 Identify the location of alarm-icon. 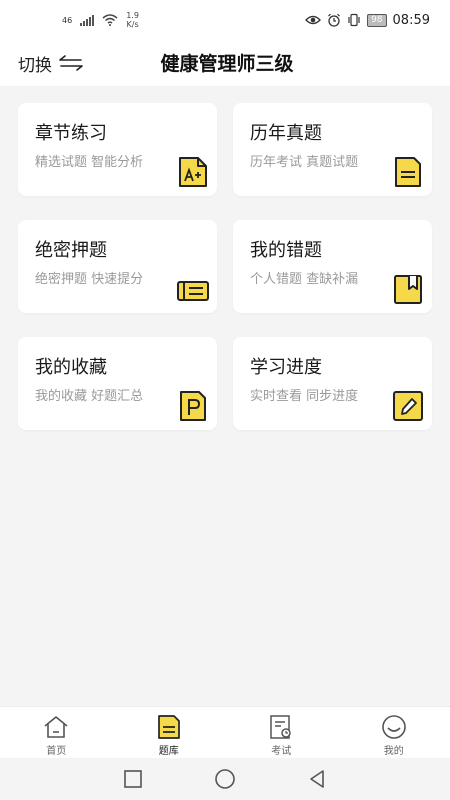
(334, 20).